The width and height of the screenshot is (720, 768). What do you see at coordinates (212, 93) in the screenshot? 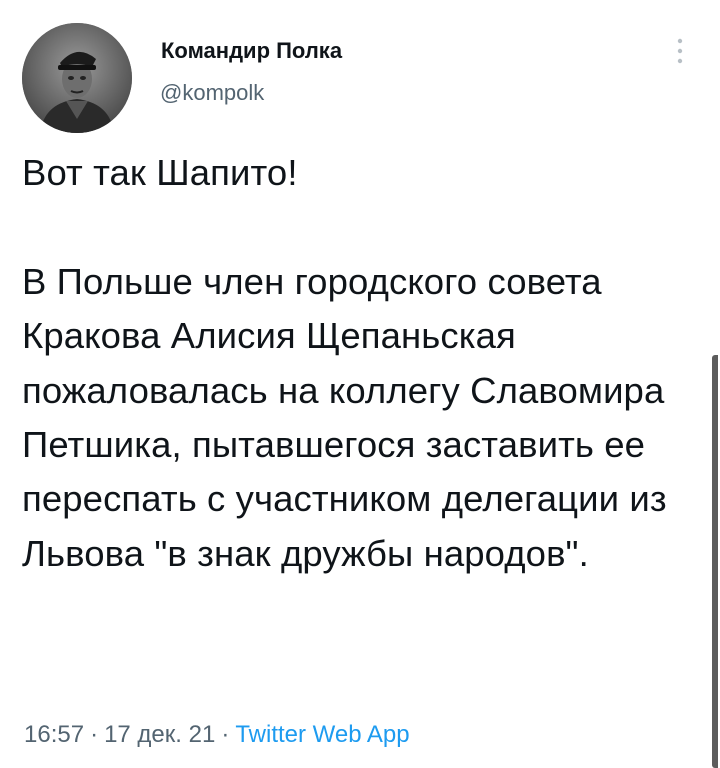
I see `author-handle: @kompolk` at bounding box center [212, 93].